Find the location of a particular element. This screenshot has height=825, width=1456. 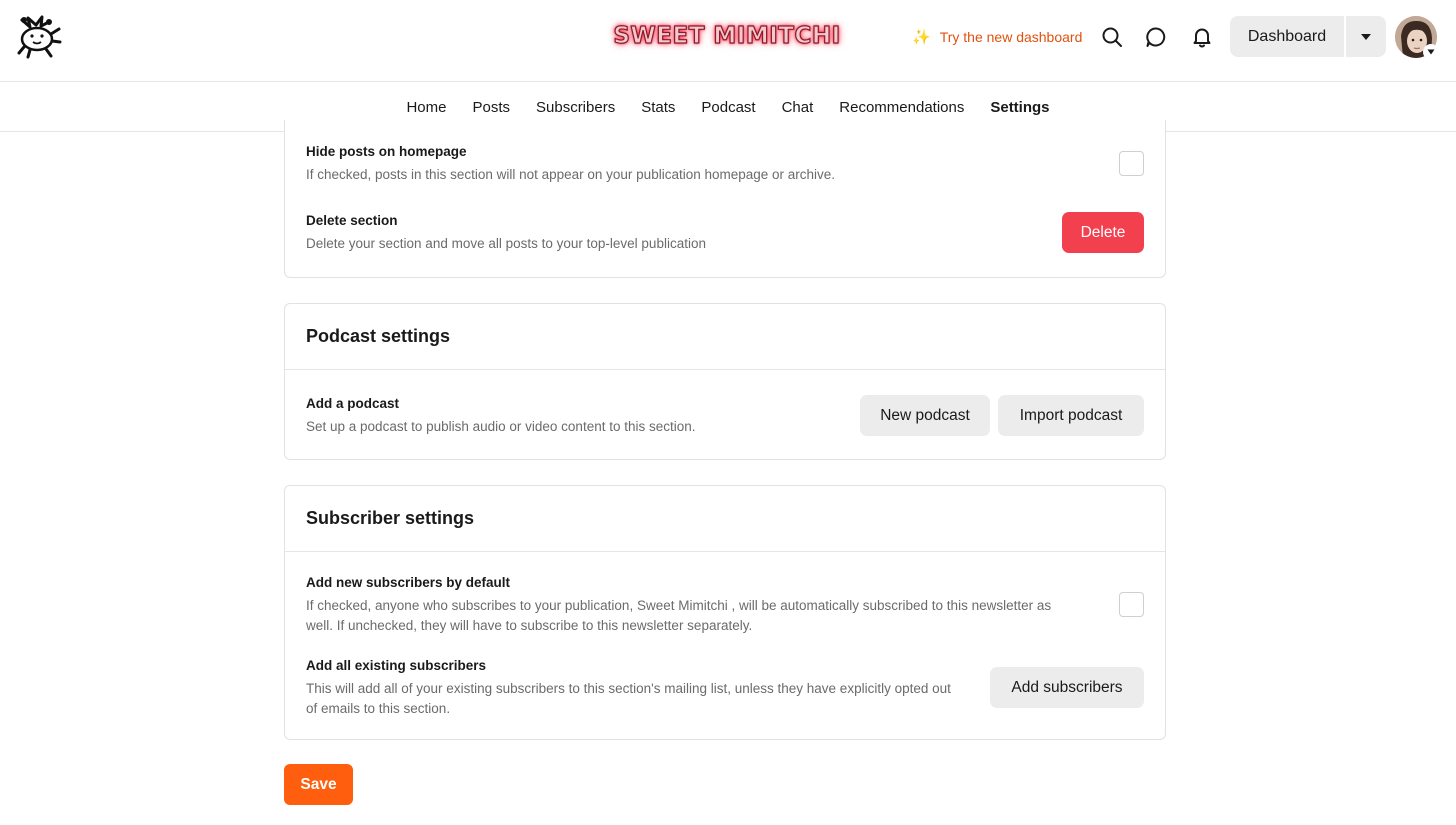

dashboard-menu-button is located at coordinates (1366, 36).